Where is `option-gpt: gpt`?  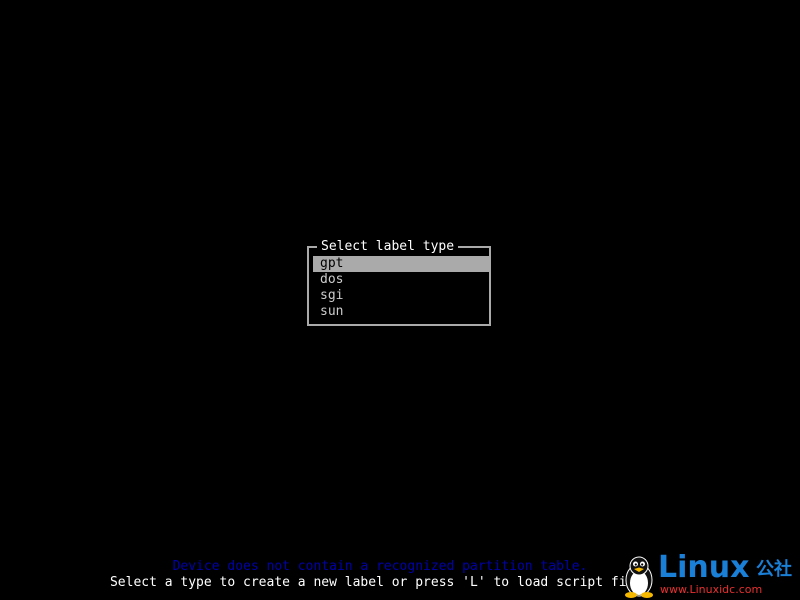
option-gpt: gpt is located at coordinates (401, 264).